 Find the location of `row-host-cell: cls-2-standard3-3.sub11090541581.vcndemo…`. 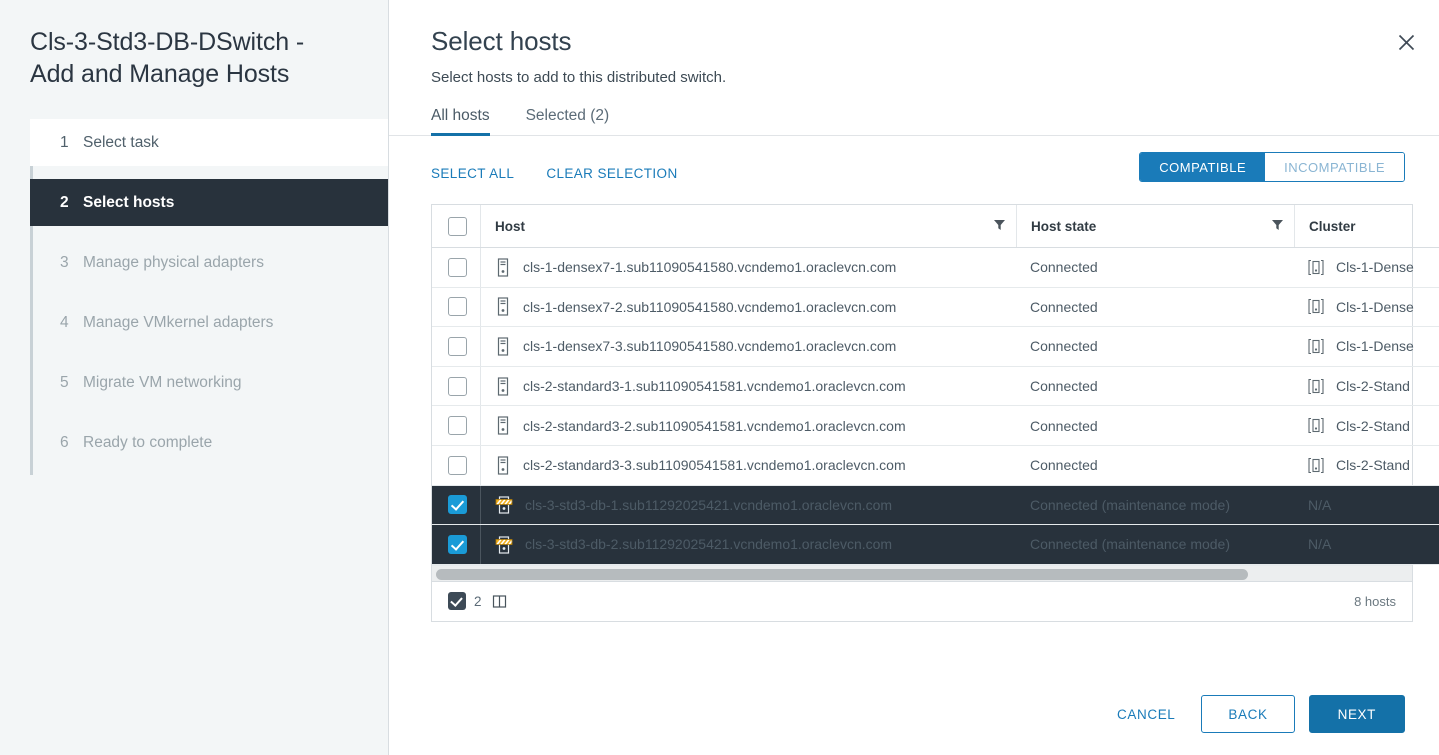

row-host-cell: cls-2-standard3-3.sub11090541581.vcndemo… is located at coordinates (748, 465).